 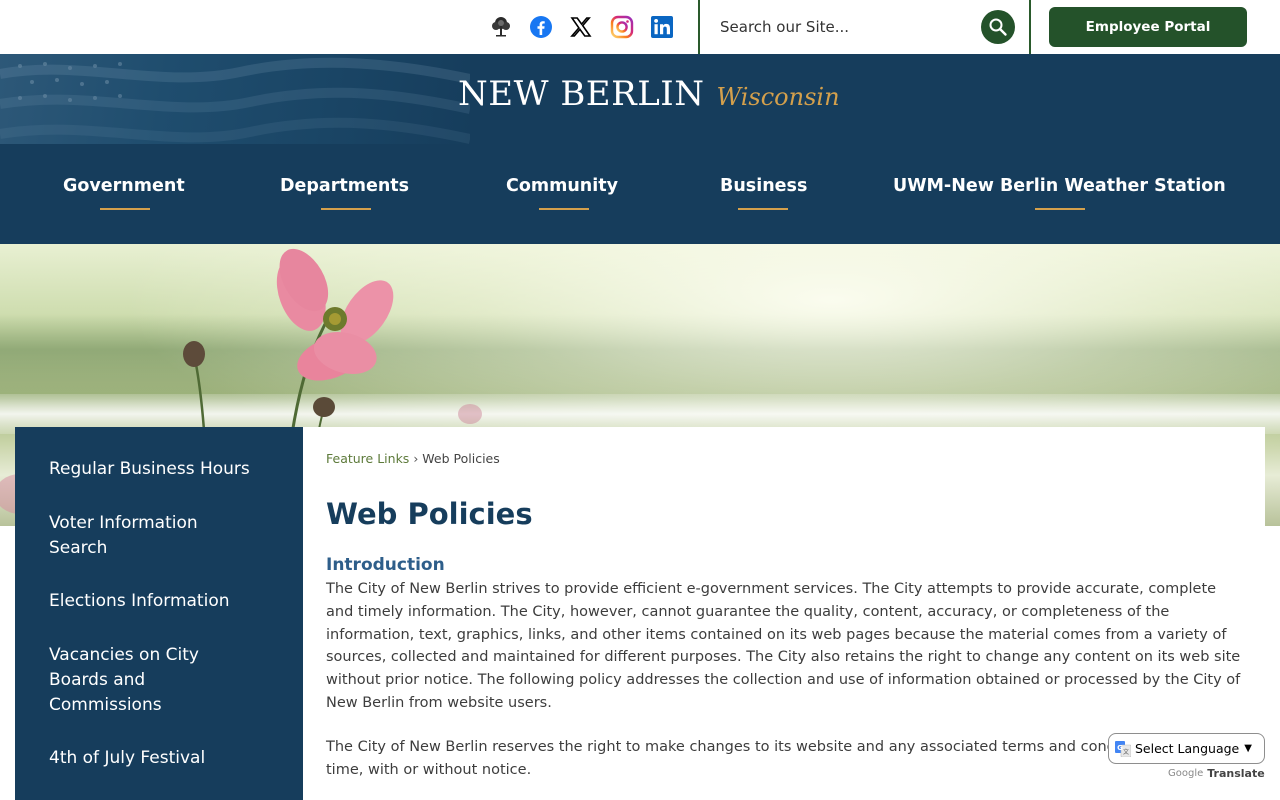 What do you see at coordinates (385, 565) in the screenshot?
I see `section-heading-introduction: Introduction` at bounding box center [385, 565].